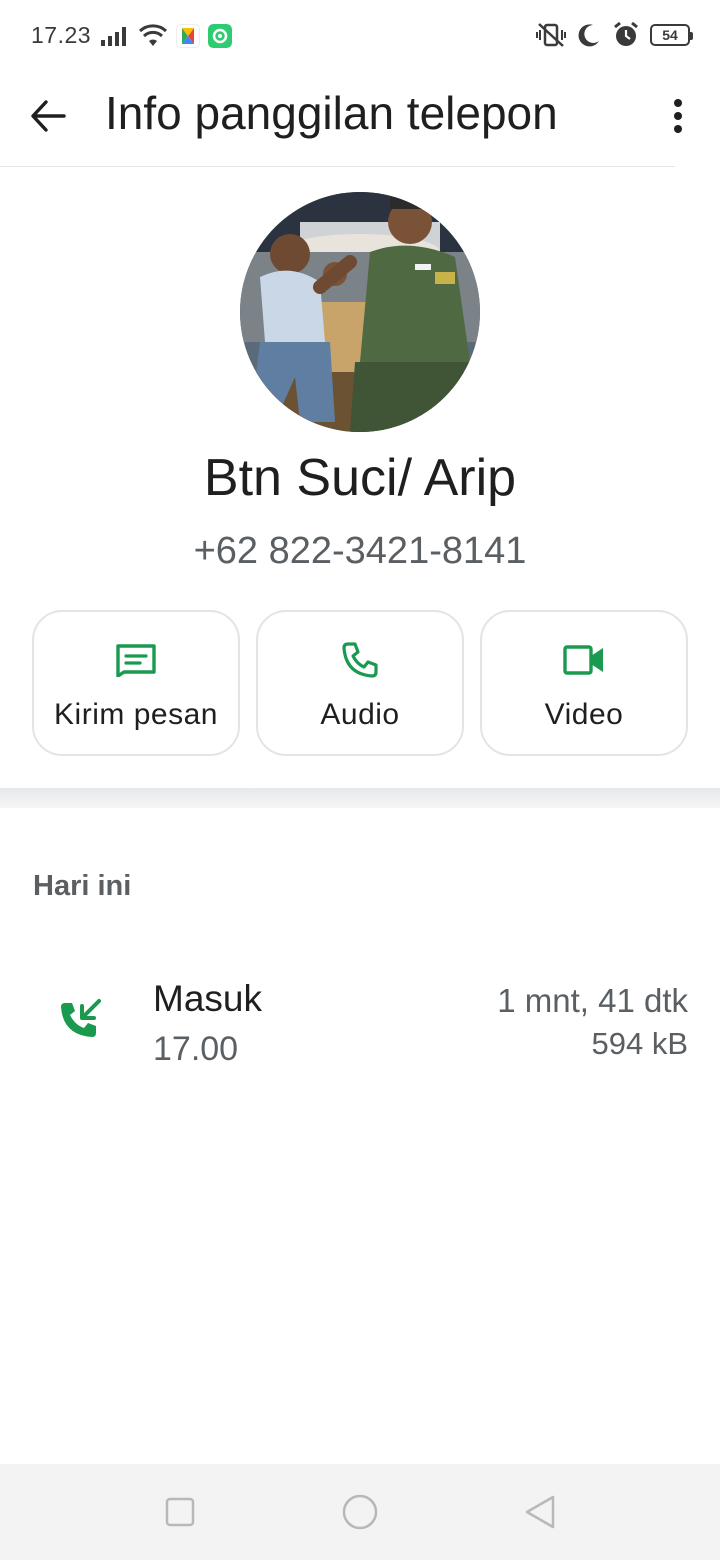  What do you see at coordinates (360, 478) in the screenshot?
I see `contact-name: Btn Suci/ Arip` at bounding box center [360, 478].